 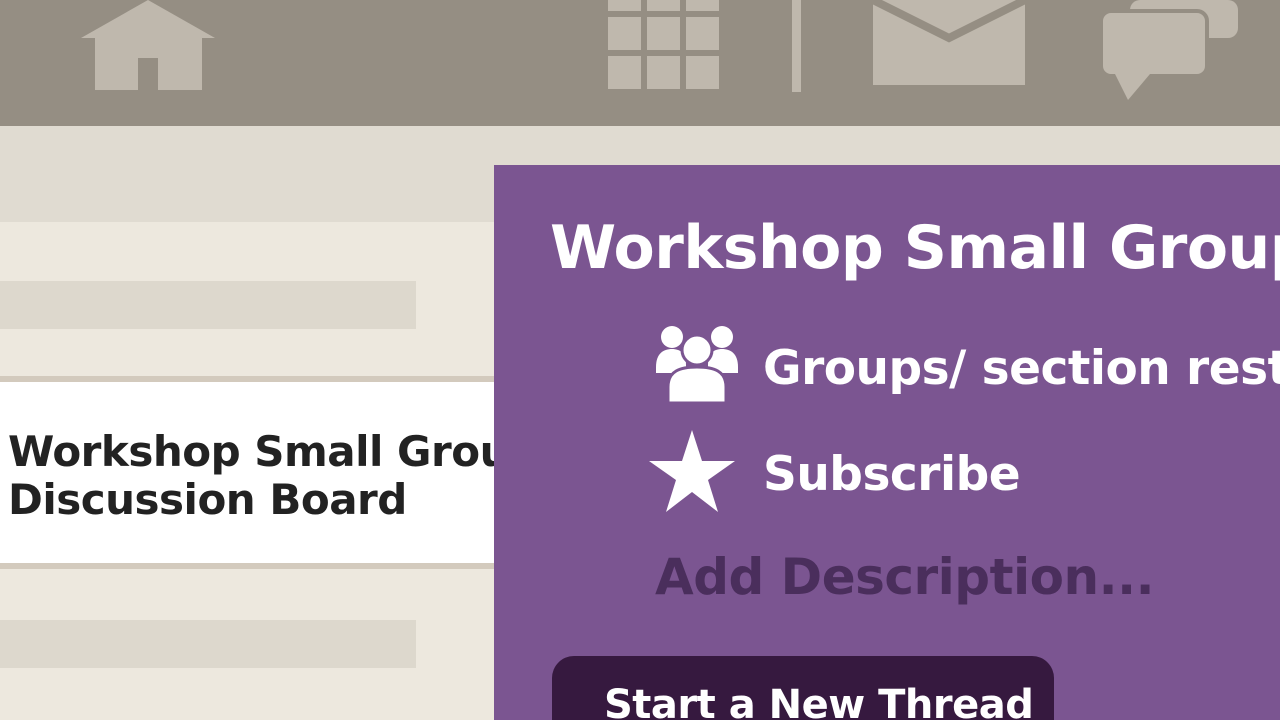 I want to click on subscribe-link: Subscribe, so click(x=892, y=474).